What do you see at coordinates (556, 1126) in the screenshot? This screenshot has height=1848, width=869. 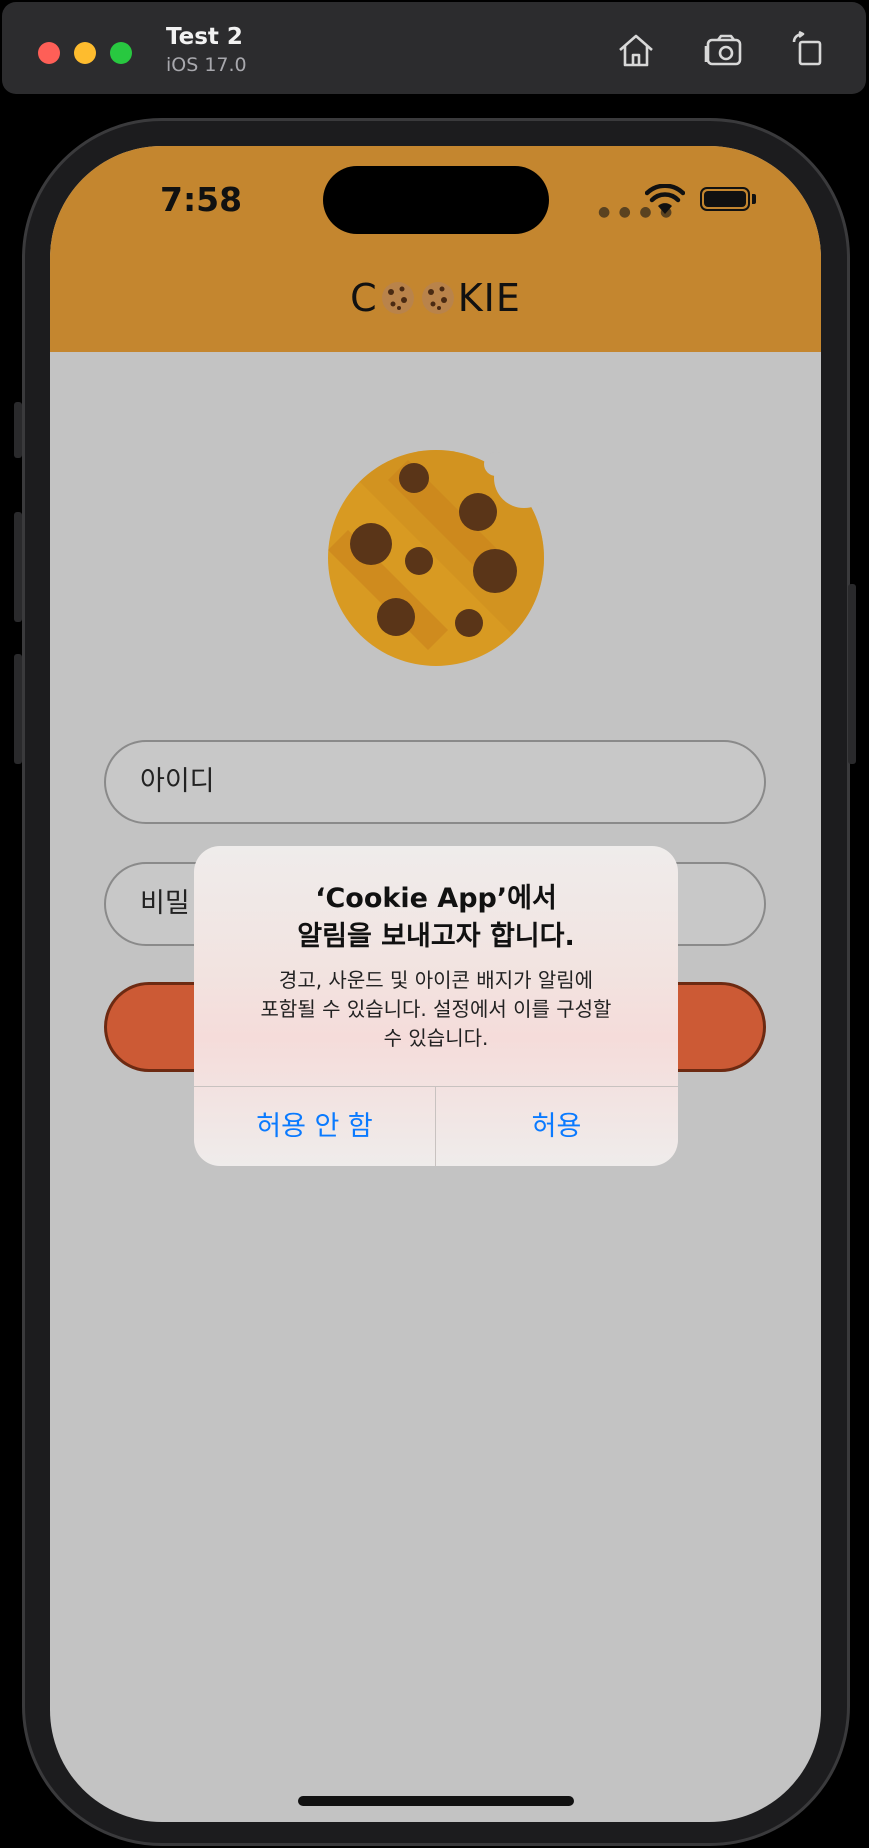 I see `allow-button: 허용` at bounding box center [556, 1126].